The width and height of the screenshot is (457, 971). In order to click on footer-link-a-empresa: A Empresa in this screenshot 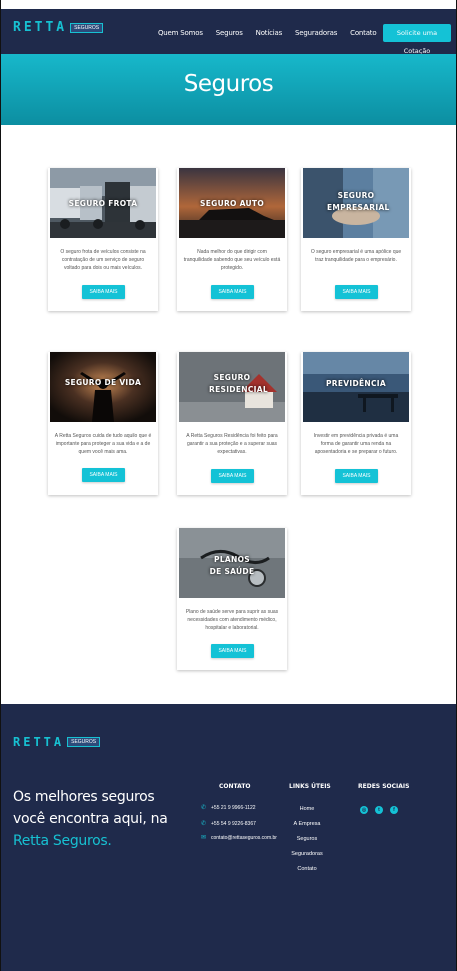, I will do `click(307, 824)`.